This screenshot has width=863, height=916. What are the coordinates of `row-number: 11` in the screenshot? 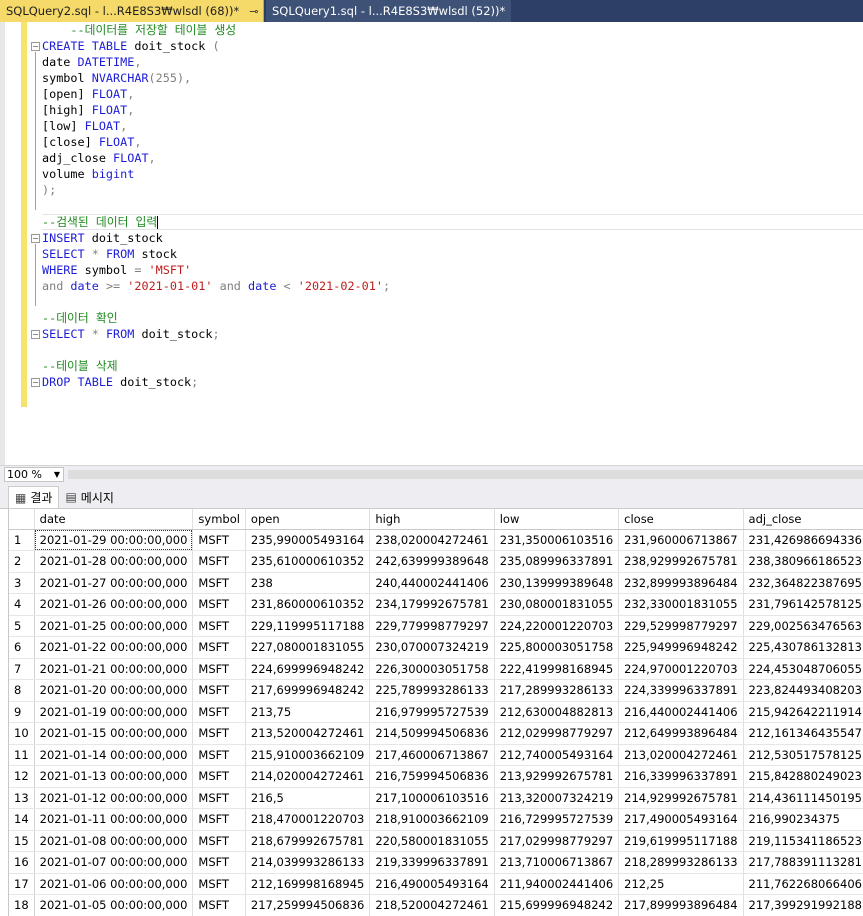 It's located at (22, 755).